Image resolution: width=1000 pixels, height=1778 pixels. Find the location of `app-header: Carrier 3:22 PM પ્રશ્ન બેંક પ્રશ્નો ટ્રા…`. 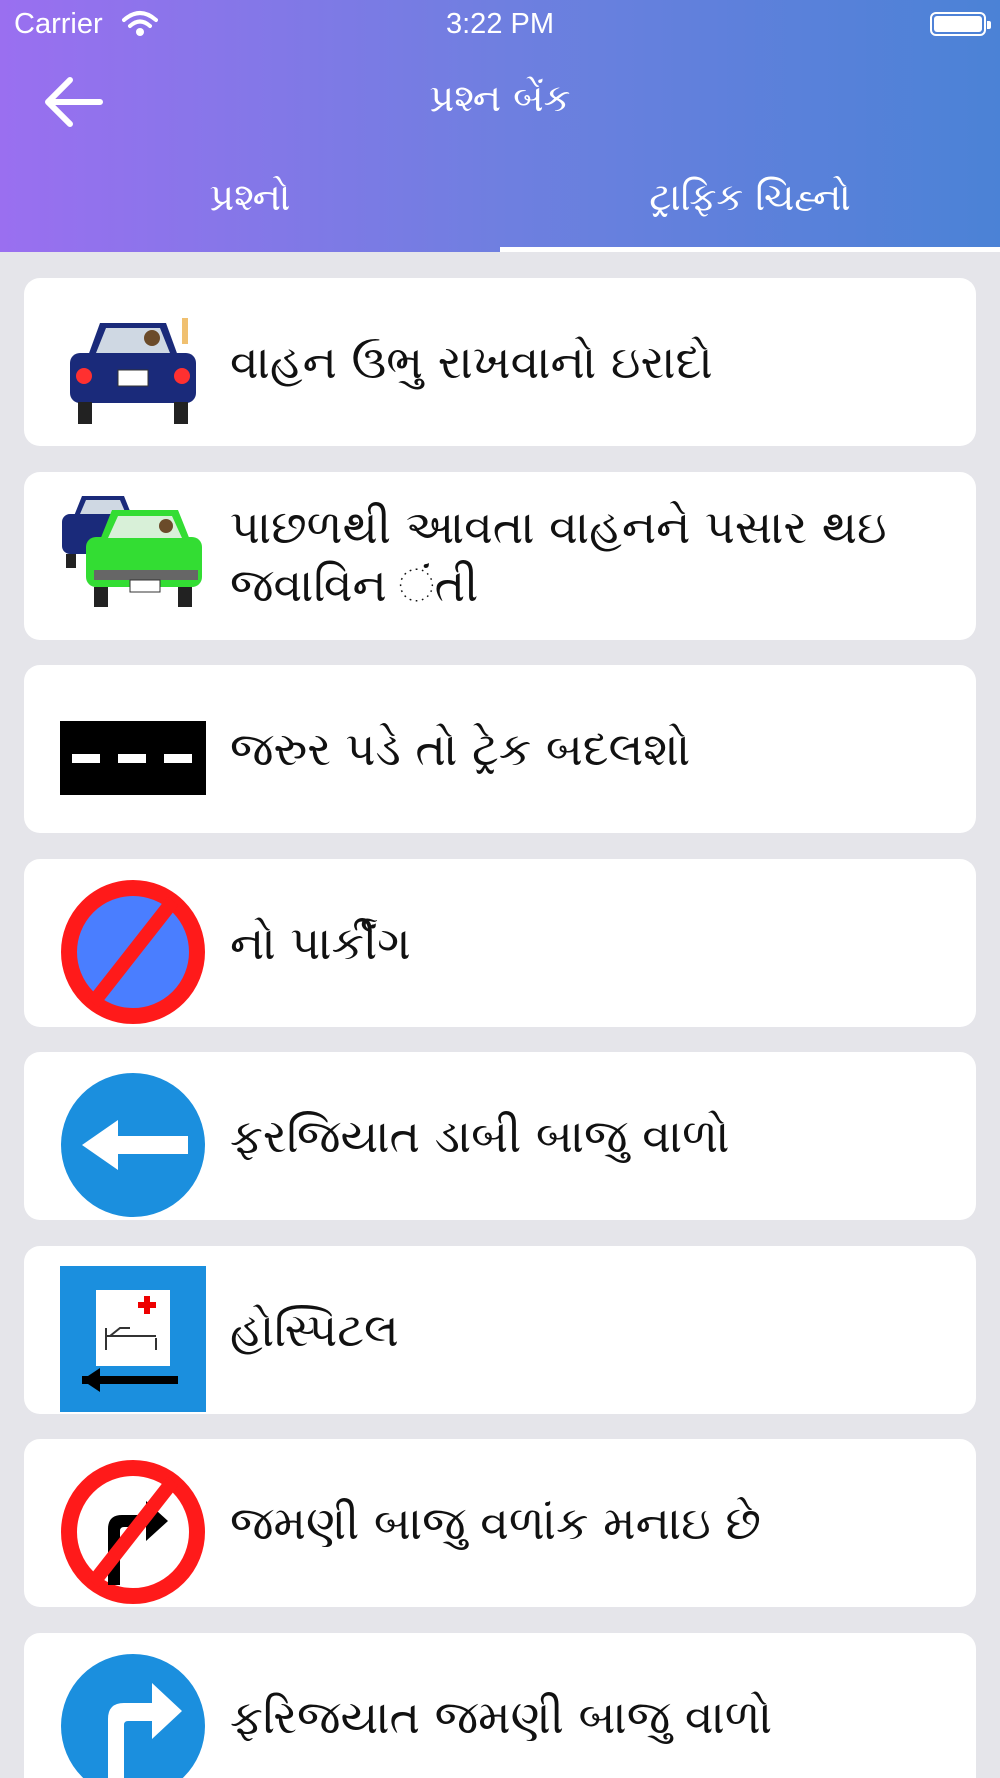

app-header: Carrier 3:22 PM પ્રશ્ન બેંક પ્રશ્નો ટ્રા… is located at coordinates (500, 126).